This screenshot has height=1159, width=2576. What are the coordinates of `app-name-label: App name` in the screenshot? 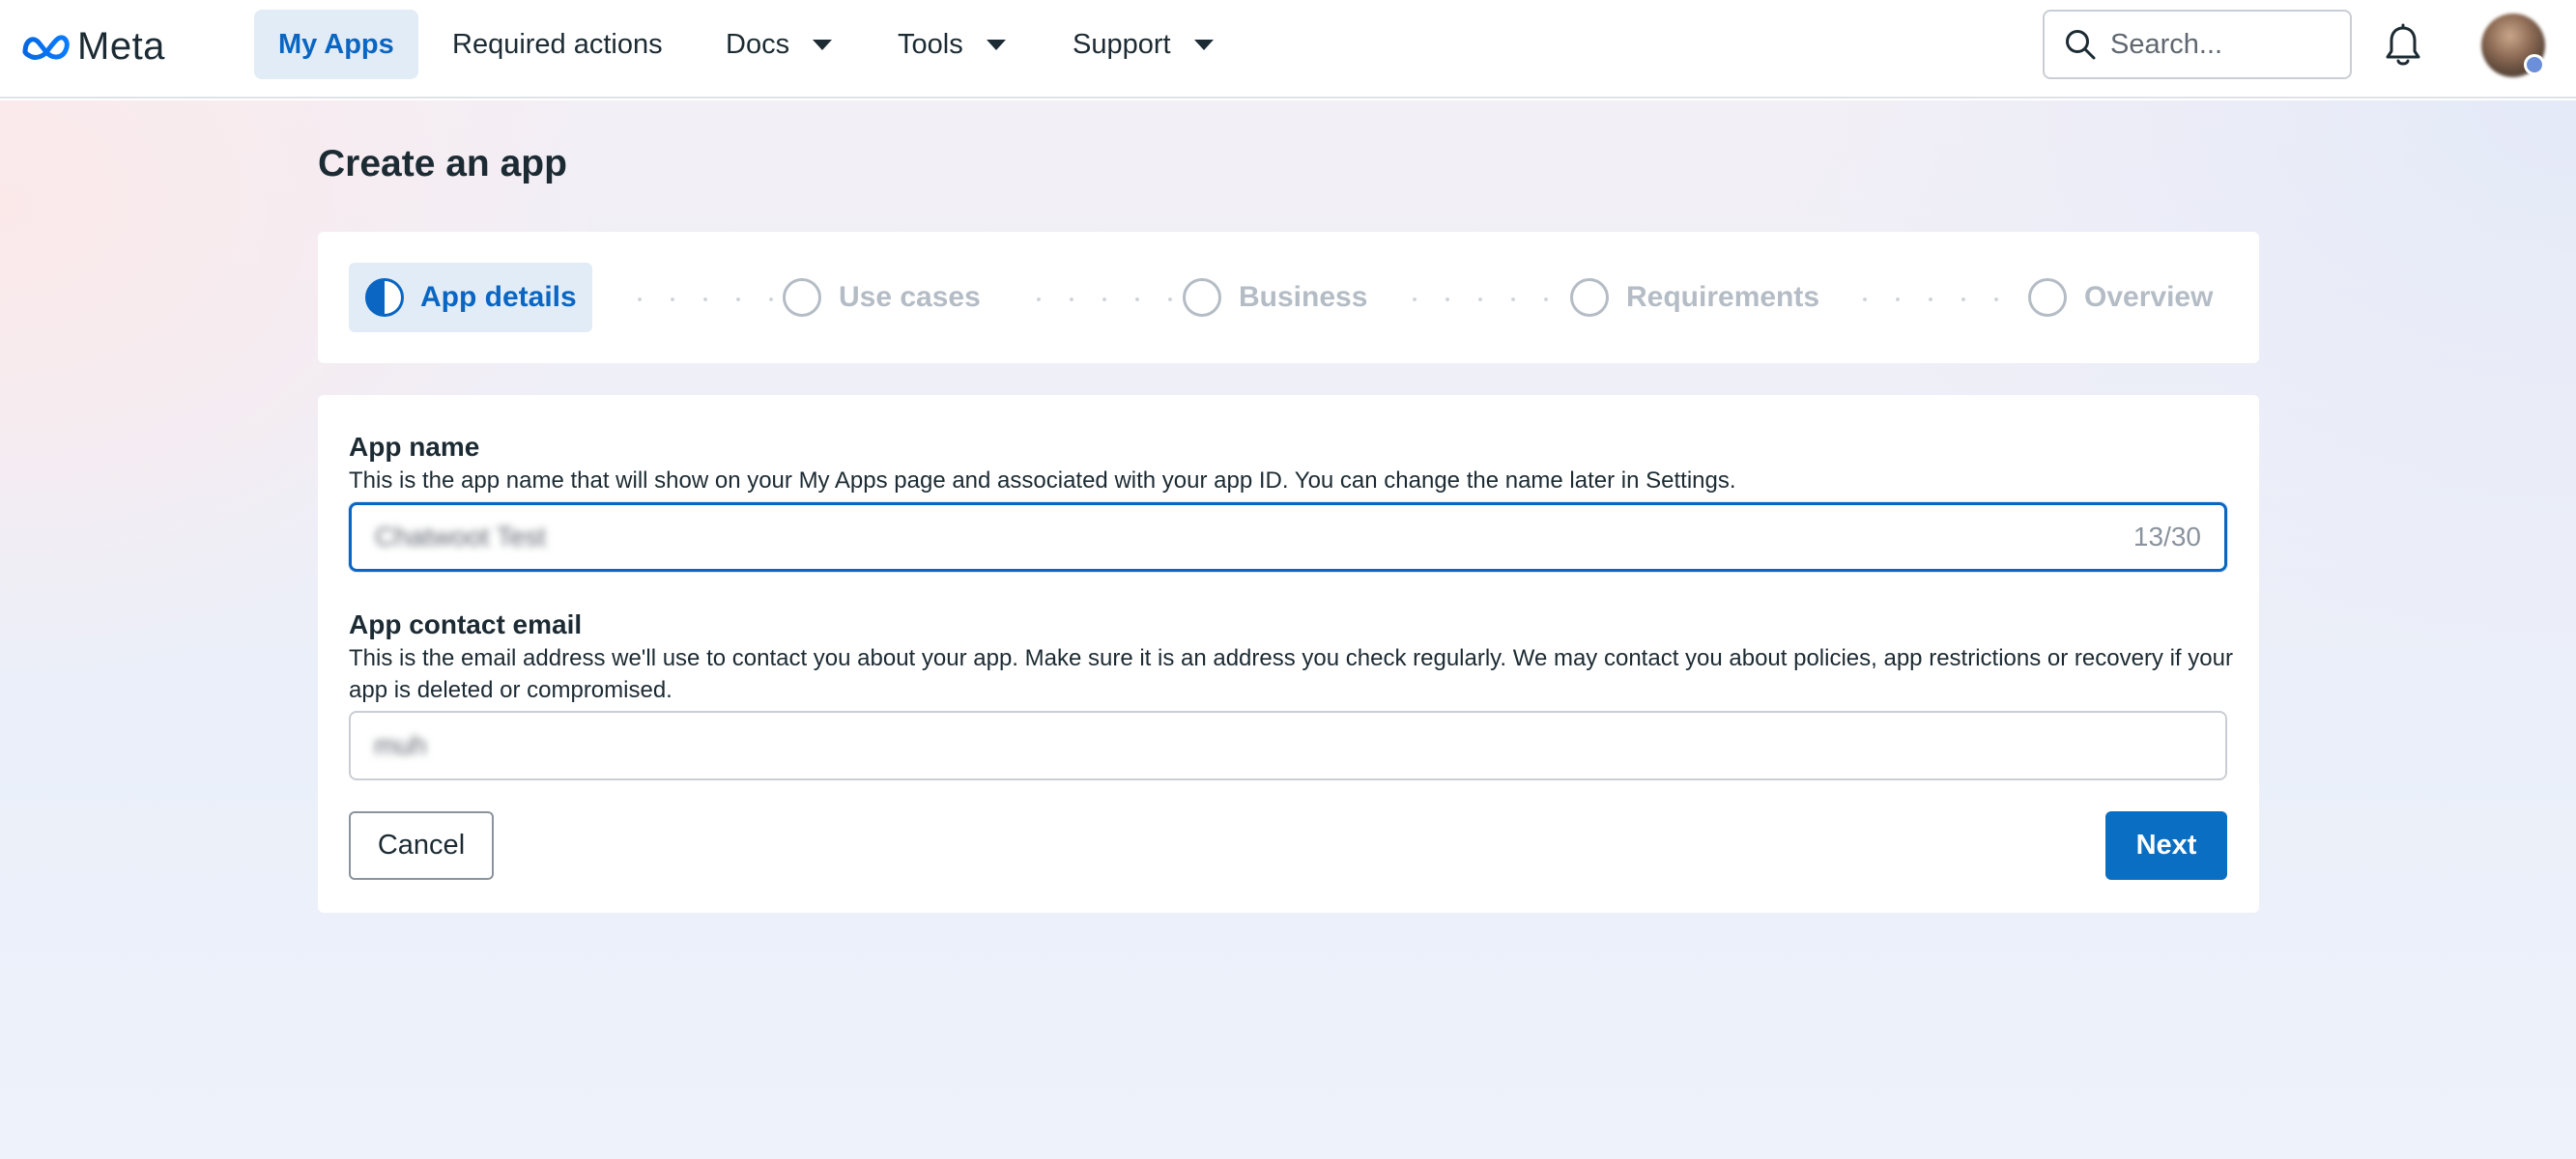 It's located at (415, 447).